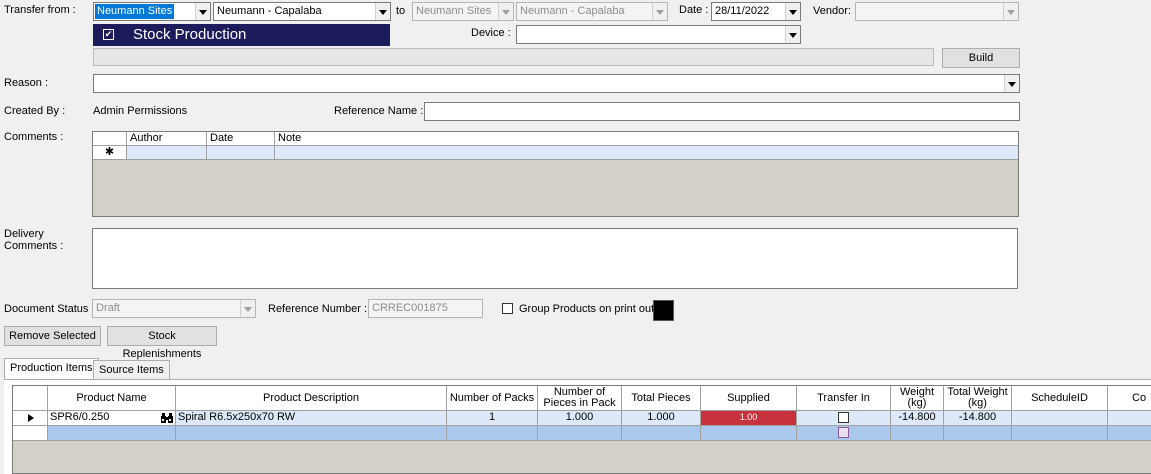  What do you see at coordinates (318, 309) in the screenshot?
I see `reference-number-label: Reference Number :` at bounding box center [318, 309].